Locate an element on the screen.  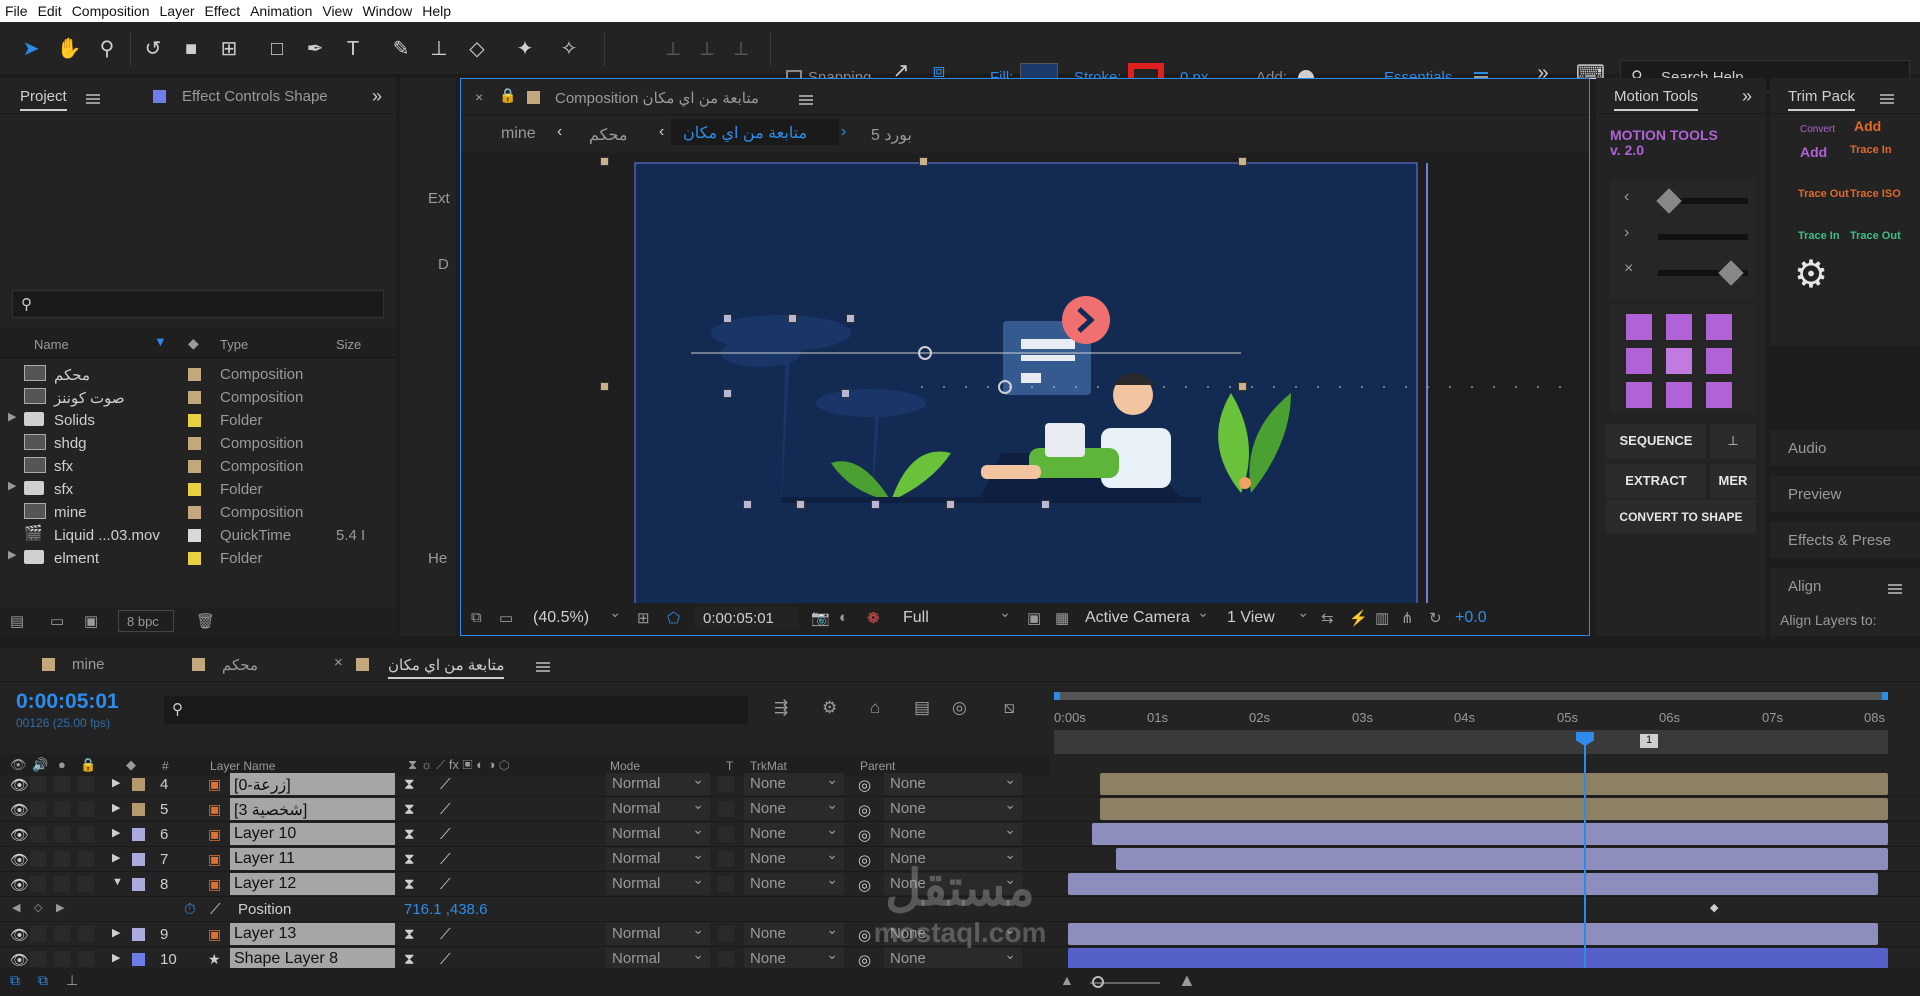
fast-previews-icon: ⚡ is located at coordinates (1358, 618).